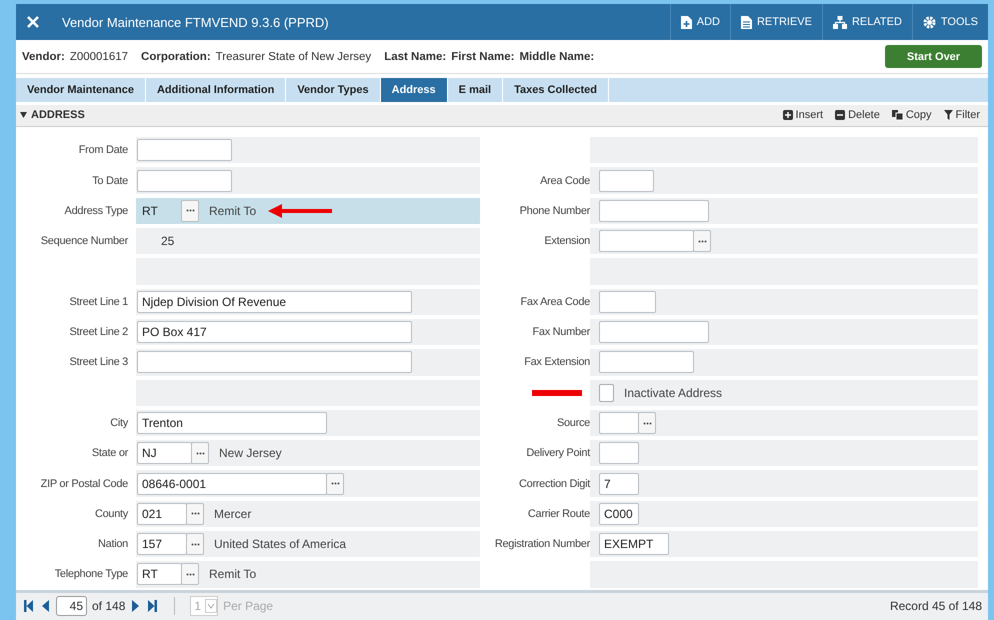 This screenshot has height=620, width=994. What do you see at coordinates (216, 90) in the screenshot?
I see `tab: Additional Information` at bounding box center [216, 90].